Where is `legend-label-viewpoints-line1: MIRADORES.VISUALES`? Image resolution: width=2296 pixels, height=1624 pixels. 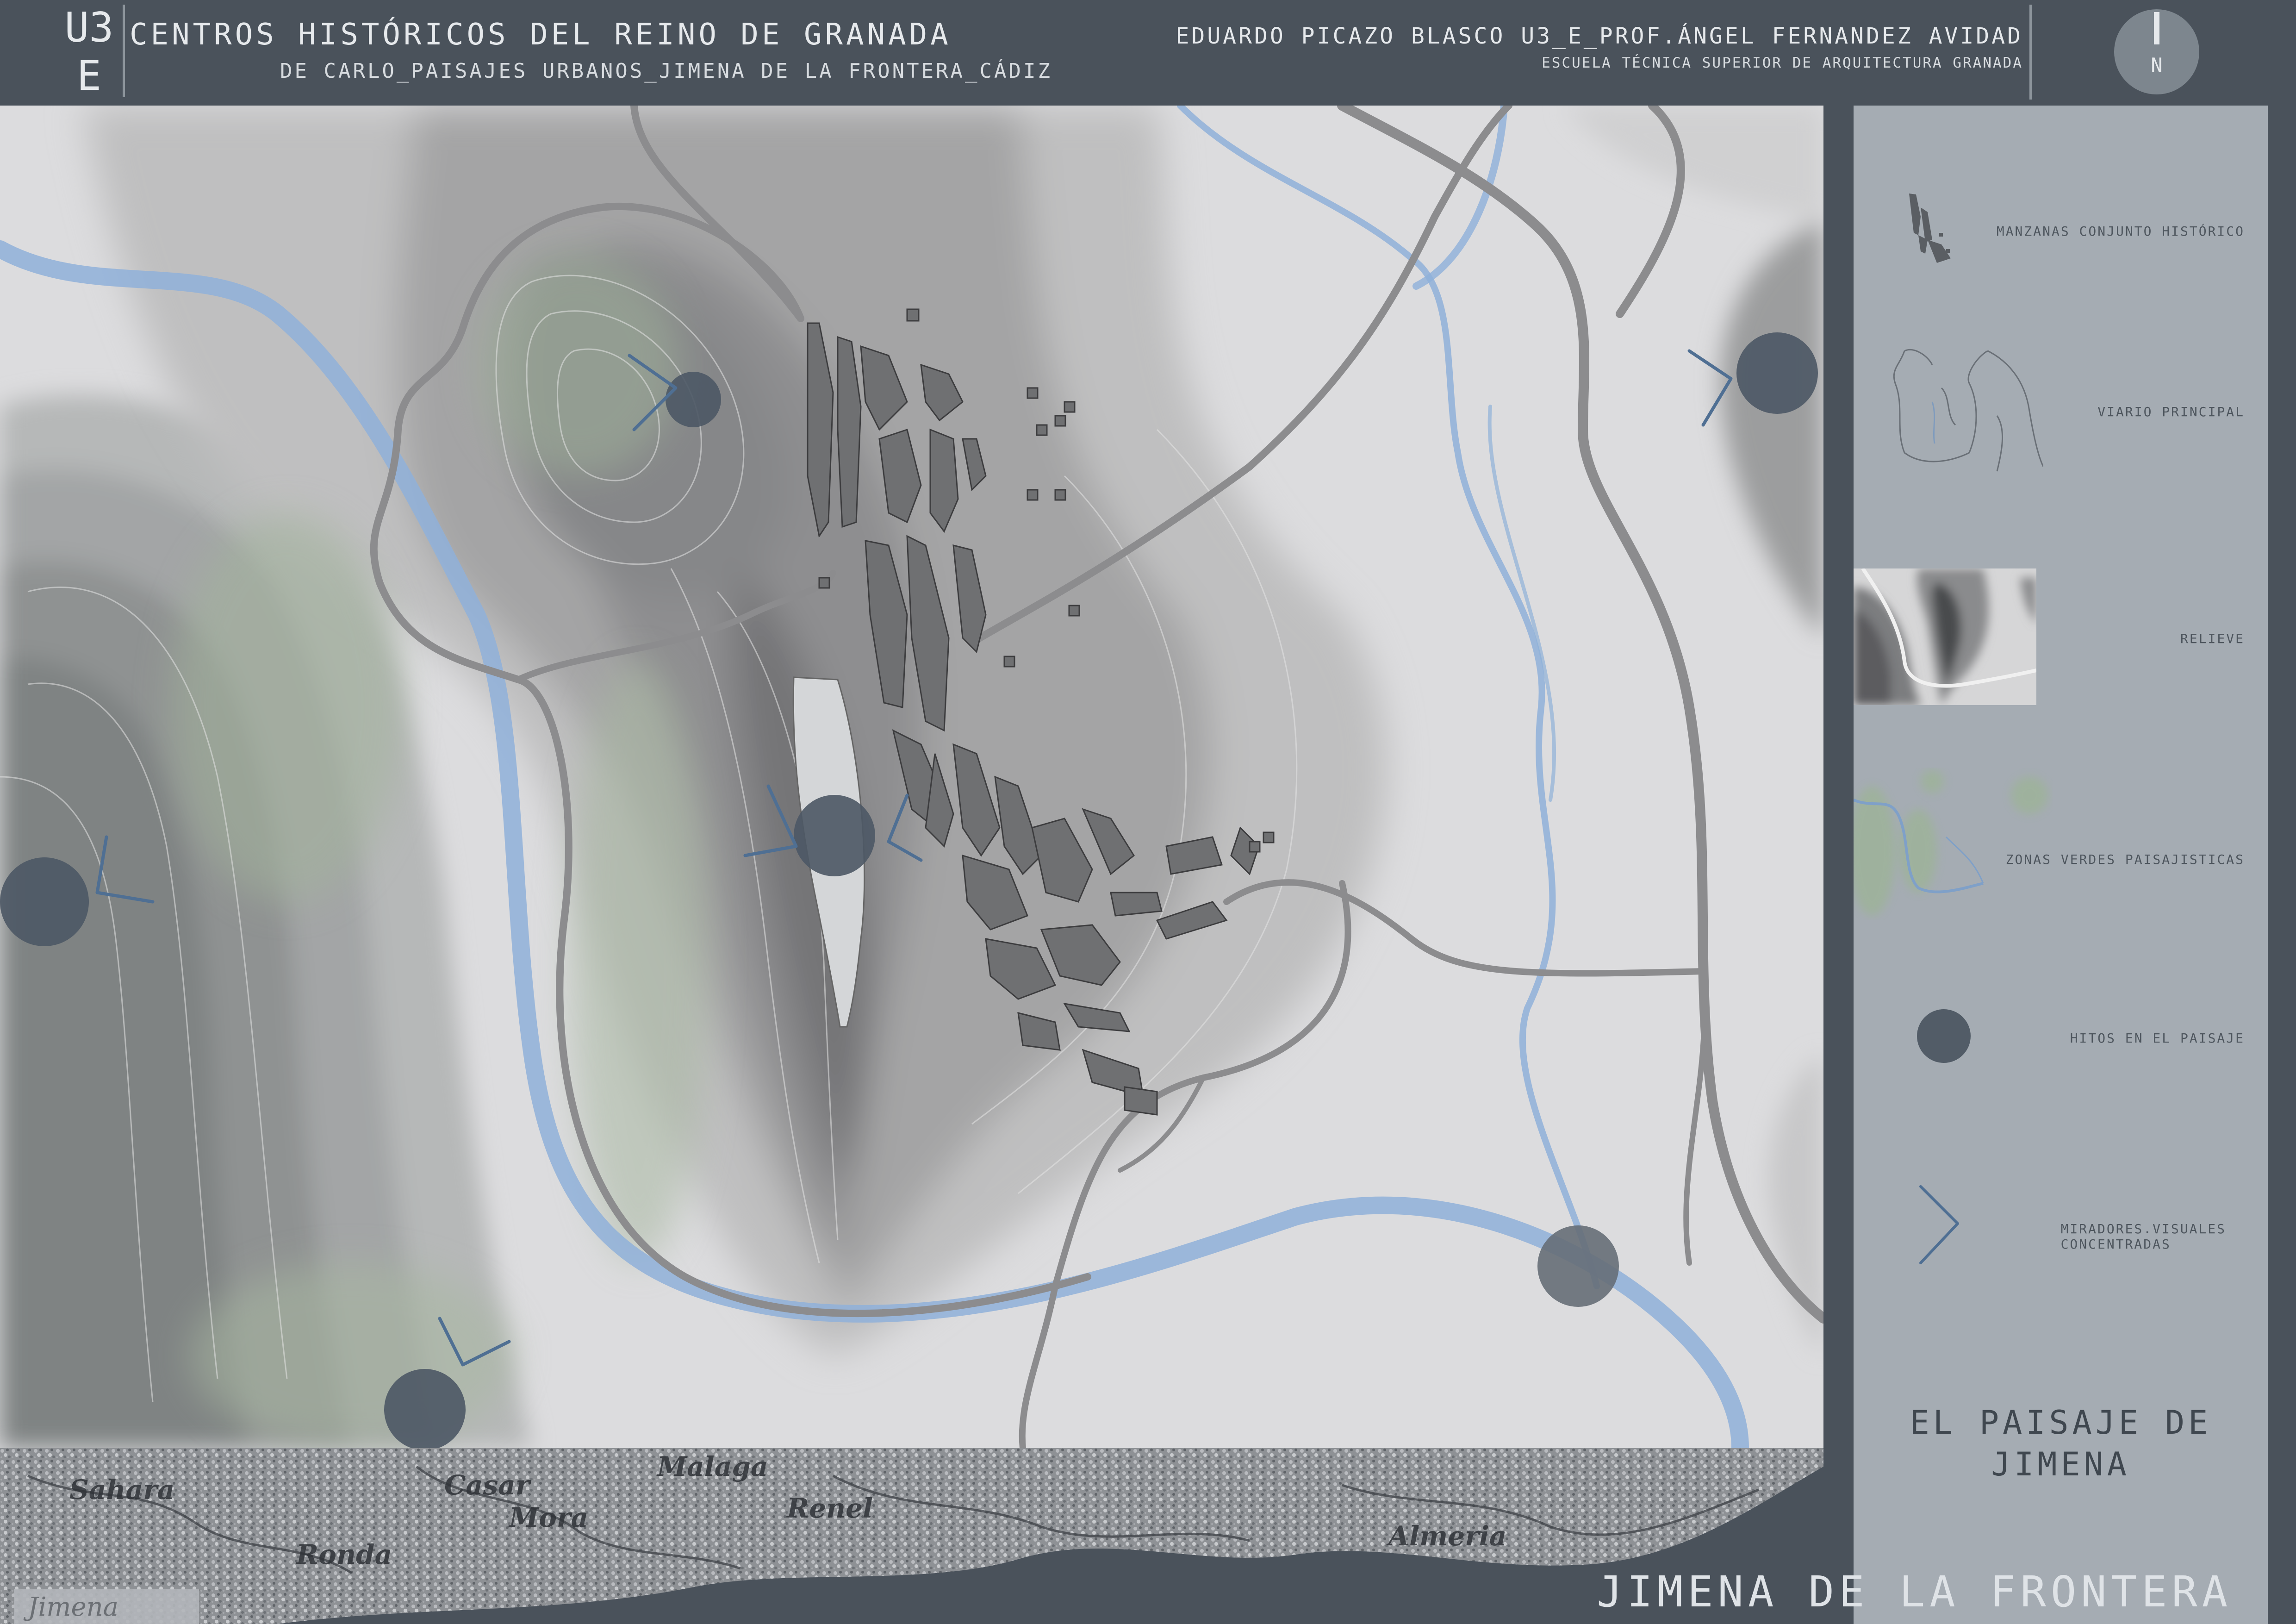
legend-label-viewpoints-line1: MIRADORES.VISUALES is located at coordinates (2143, 1229).